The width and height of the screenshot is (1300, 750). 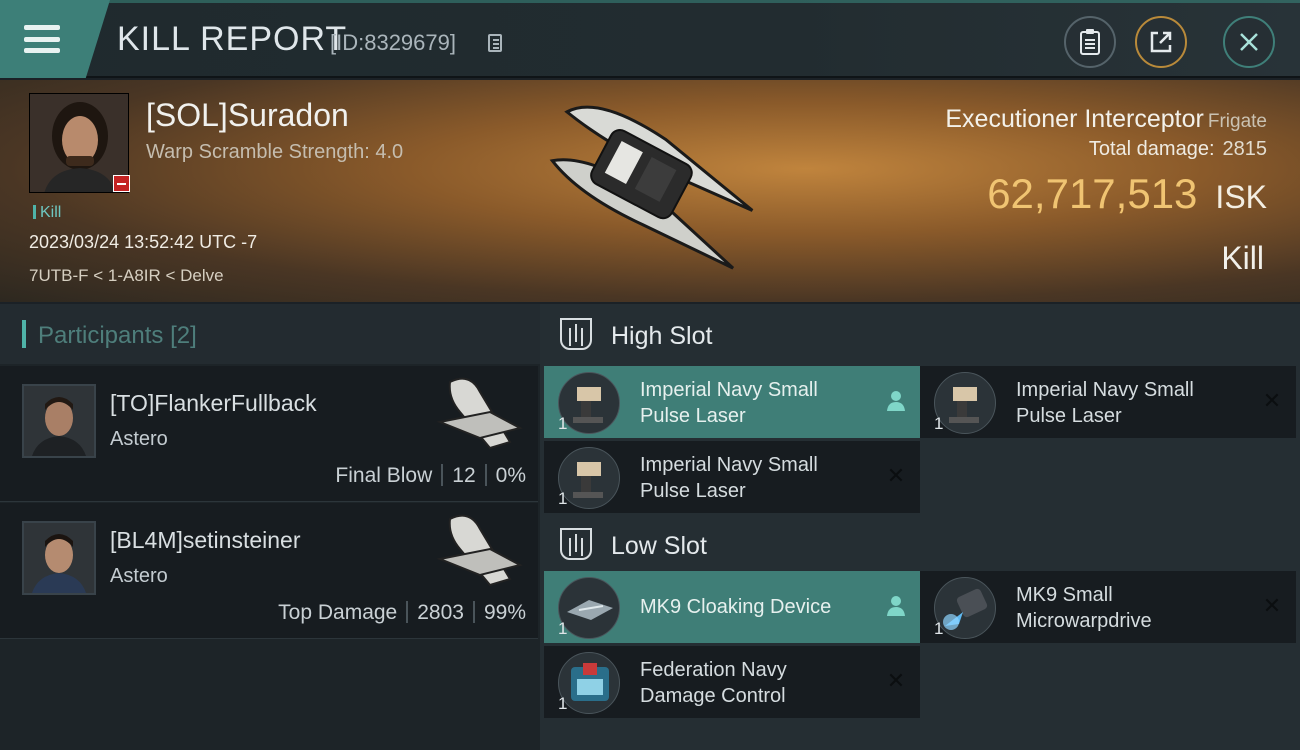 I want to click on isk-unit: ISK, so click(x=1241, y=197).